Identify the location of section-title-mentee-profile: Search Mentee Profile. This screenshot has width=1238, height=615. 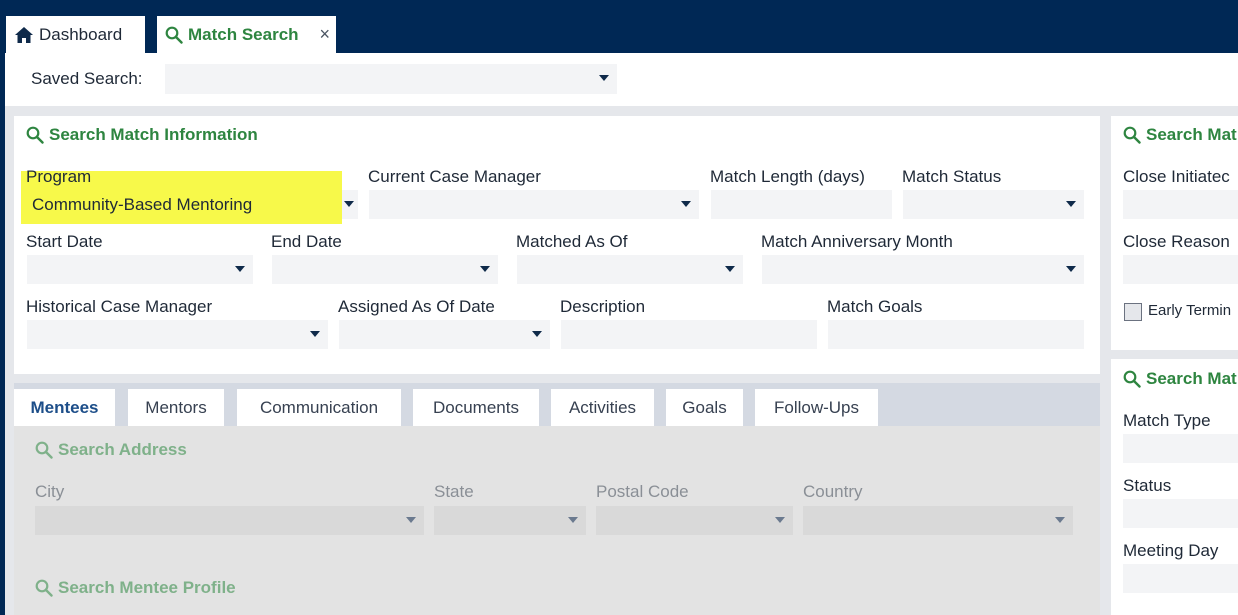
(135, 588).